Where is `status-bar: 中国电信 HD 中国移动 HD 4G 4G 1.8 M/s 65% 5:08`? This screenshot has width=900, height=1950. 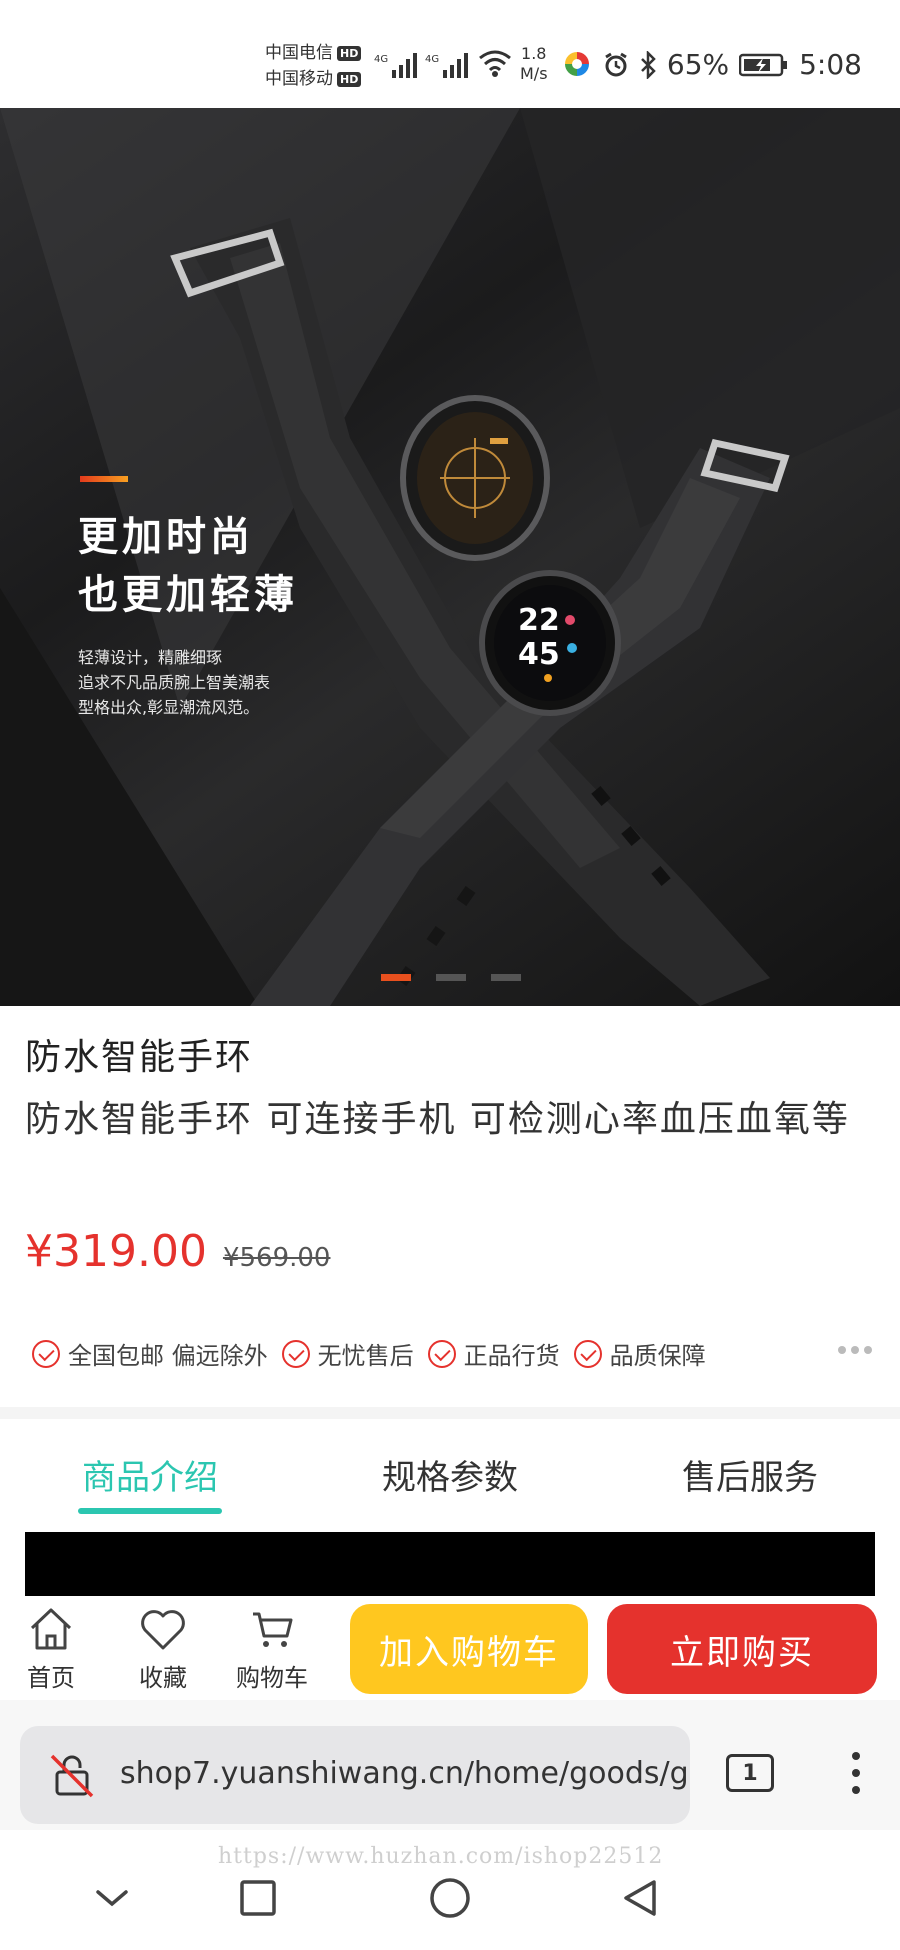 status-bar: 中国电信 HD 中国移动 HD 4G 4G 1.8 M/s 65% 5:08 is located at coordinates (450, 54).